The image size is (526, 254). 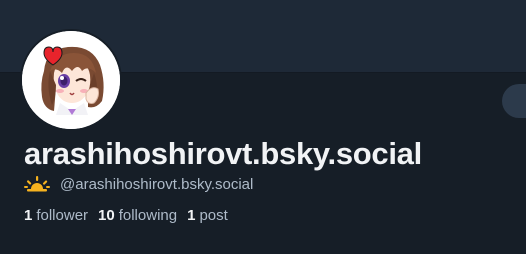 What do you see at coordinates (28, 215) in the screenshot?
I see `followers-count: 1` at bounding box center [28, 215].